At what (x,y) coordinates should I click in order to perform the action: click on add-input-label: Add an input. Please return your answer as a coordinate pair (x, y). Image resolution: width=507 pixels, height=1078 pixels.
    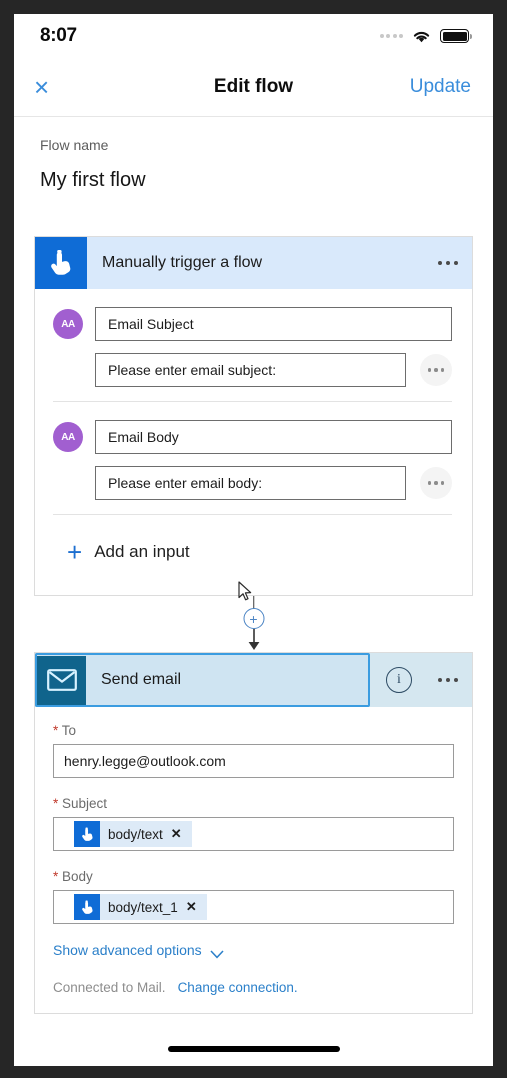
    Looking at the image, I should click on (142, 551).